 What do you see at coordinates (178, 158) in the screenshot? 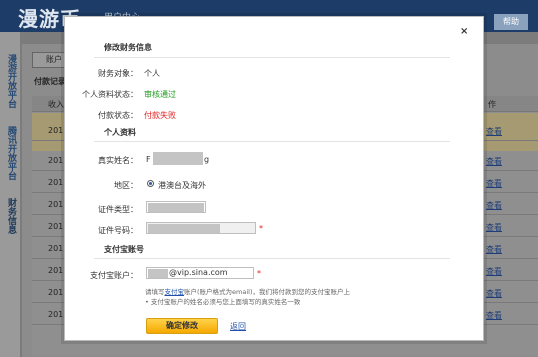
I see `real-name-redacted` at bounding box center [178, 158].